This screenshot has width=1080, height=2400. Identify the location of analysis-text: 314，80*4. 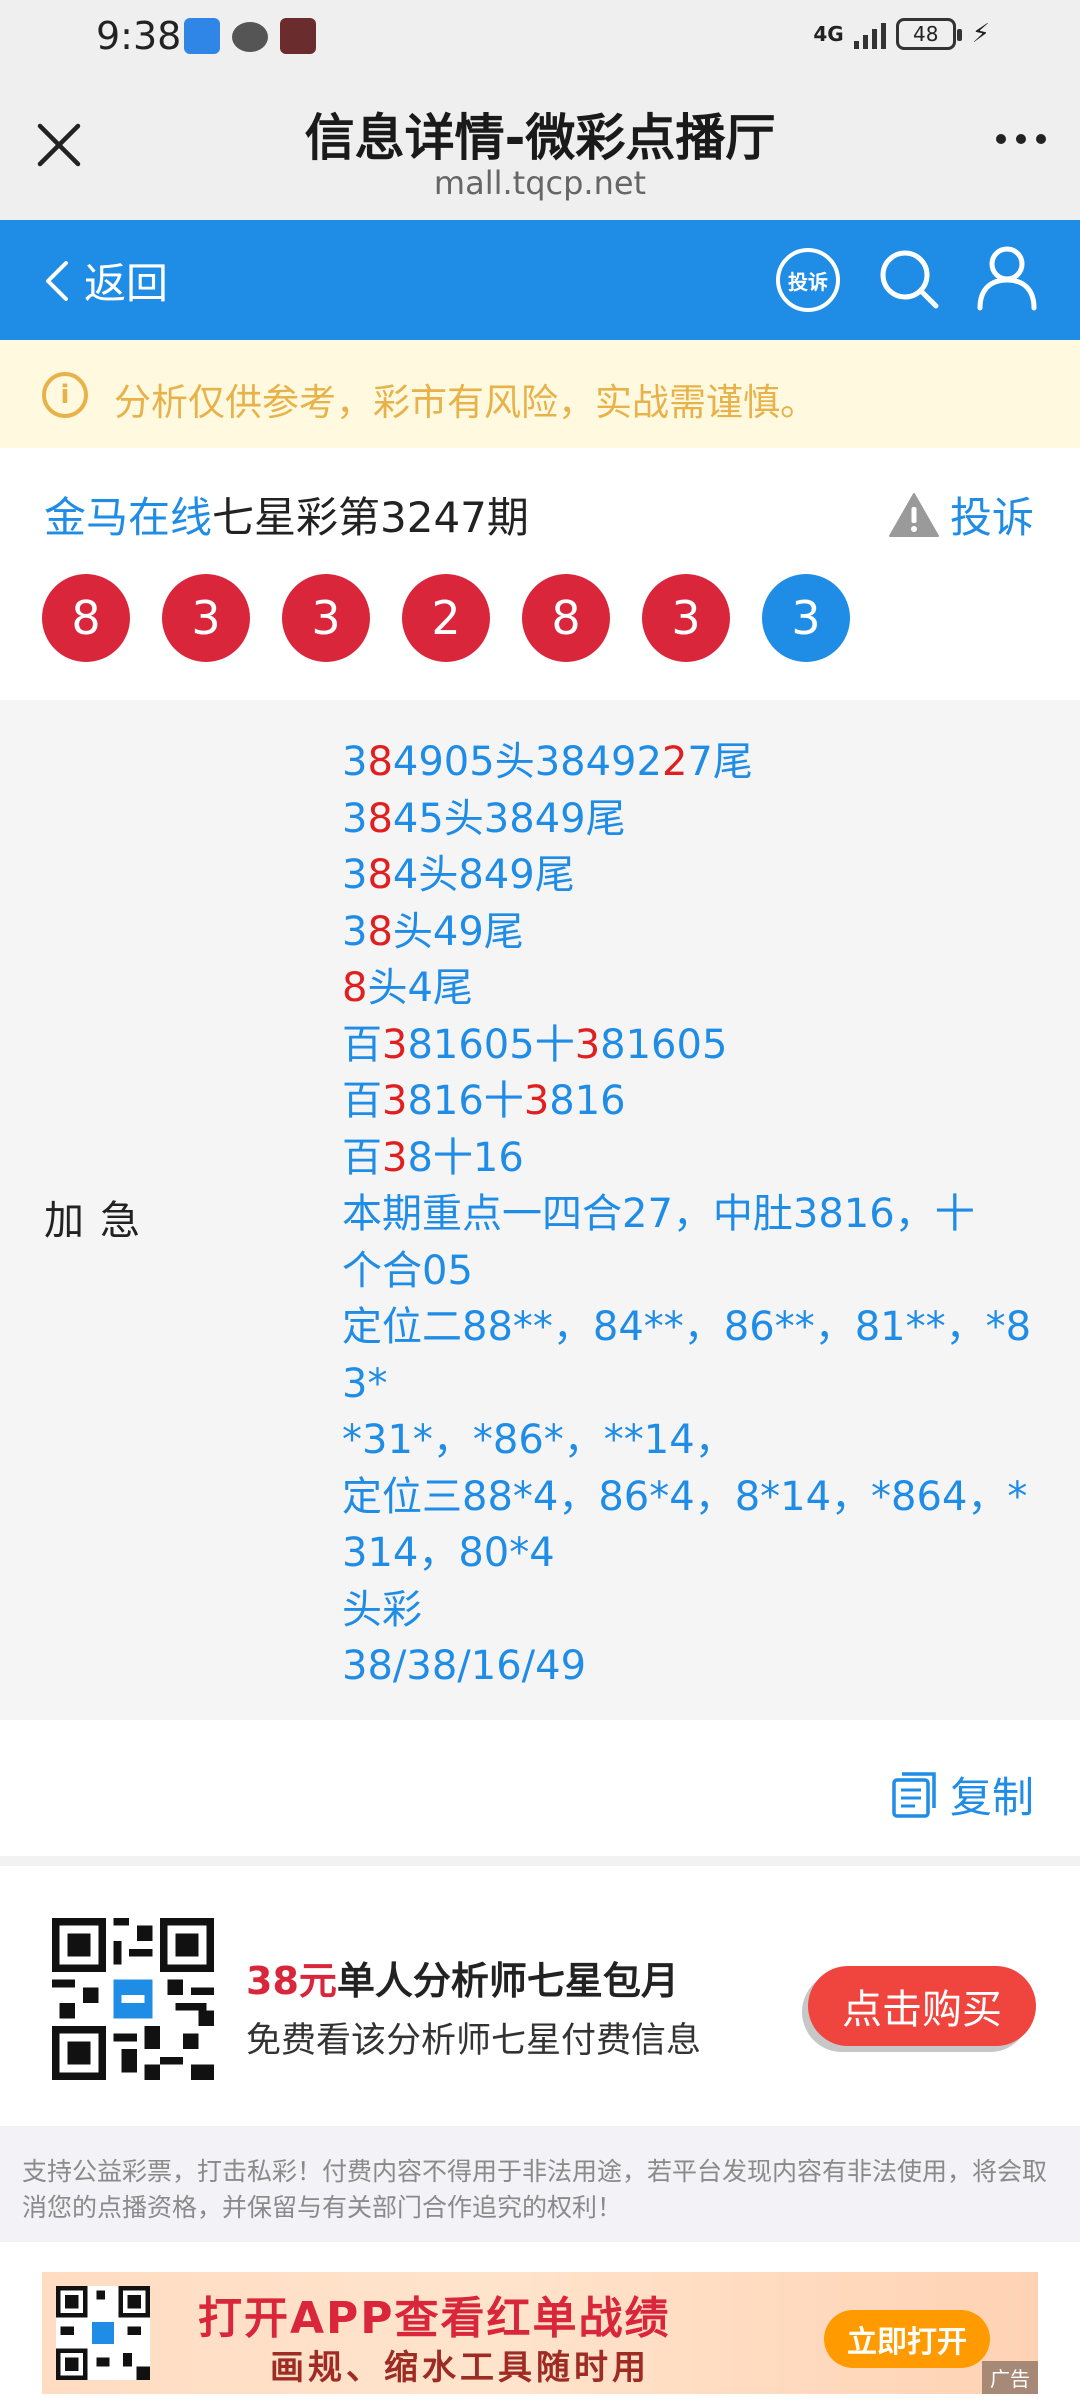
(448, 1553).